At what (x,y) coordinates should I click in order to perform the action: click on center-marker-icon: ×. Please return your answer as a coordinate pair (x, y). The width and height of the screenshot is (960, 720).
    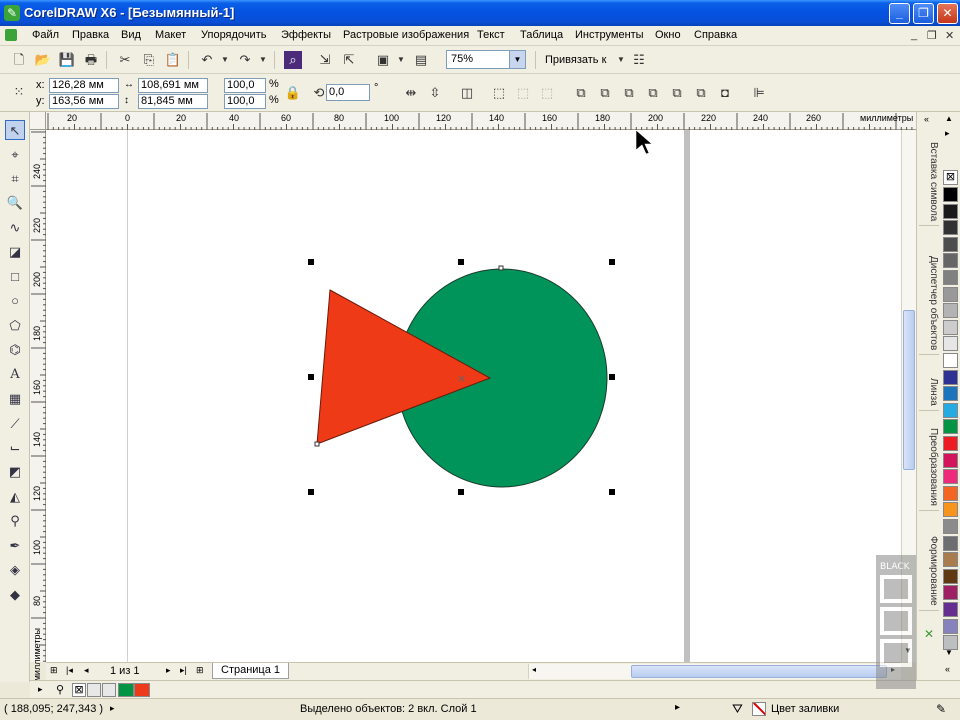
    Looking at the image, I should click on (461, 378).